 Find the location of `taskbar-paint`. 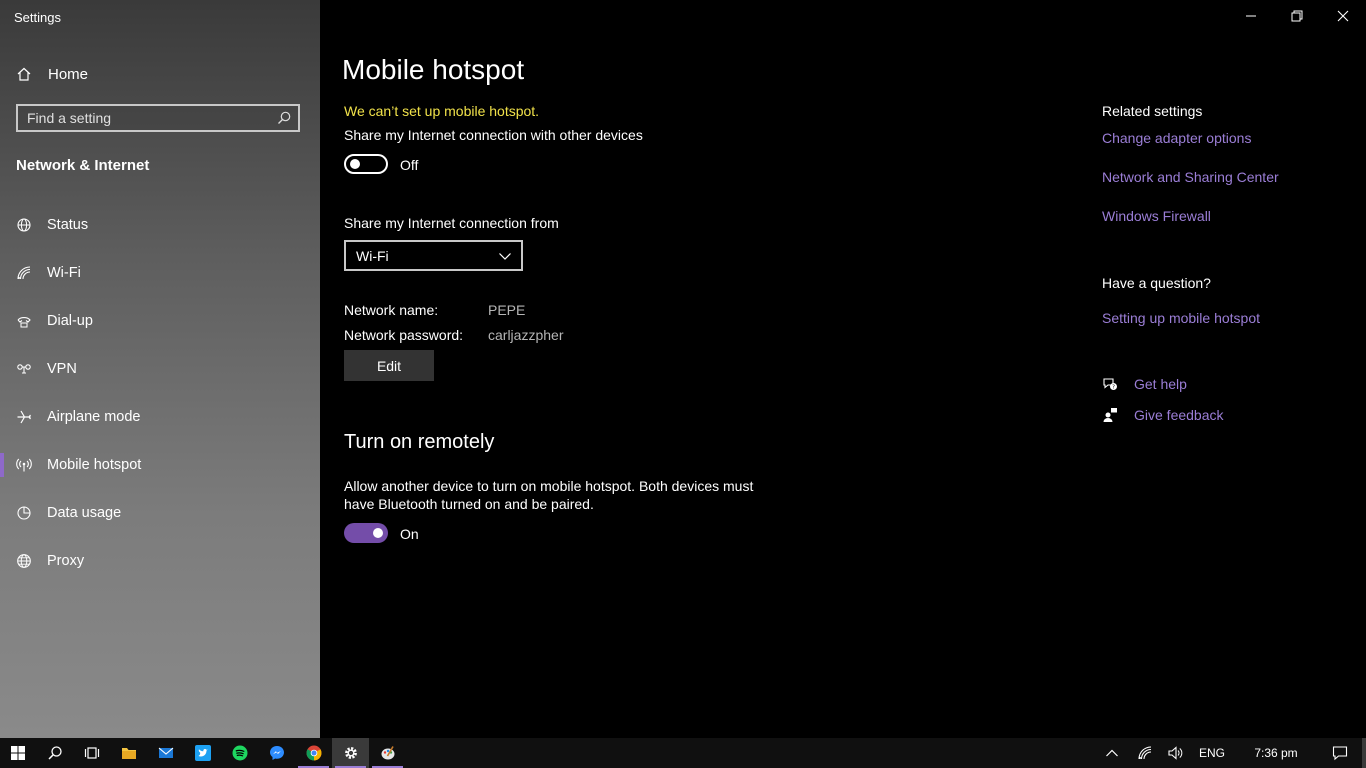

taskbar-paint is located at coordinates (387, 753).